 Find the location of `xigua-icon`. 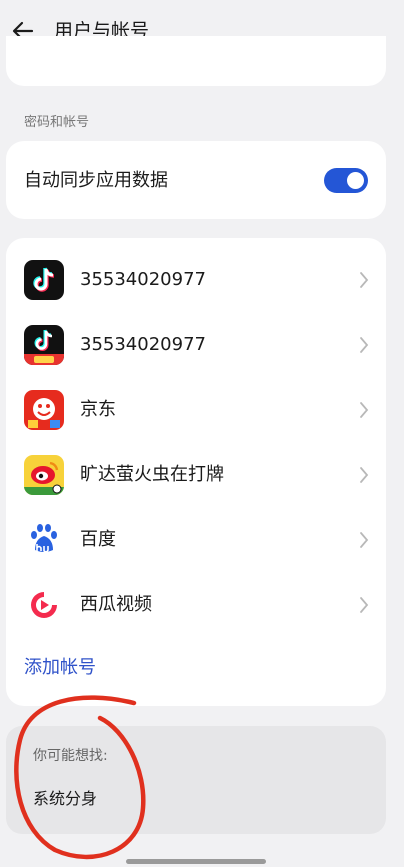

xigua-icon is located at coordinates (44, 605).